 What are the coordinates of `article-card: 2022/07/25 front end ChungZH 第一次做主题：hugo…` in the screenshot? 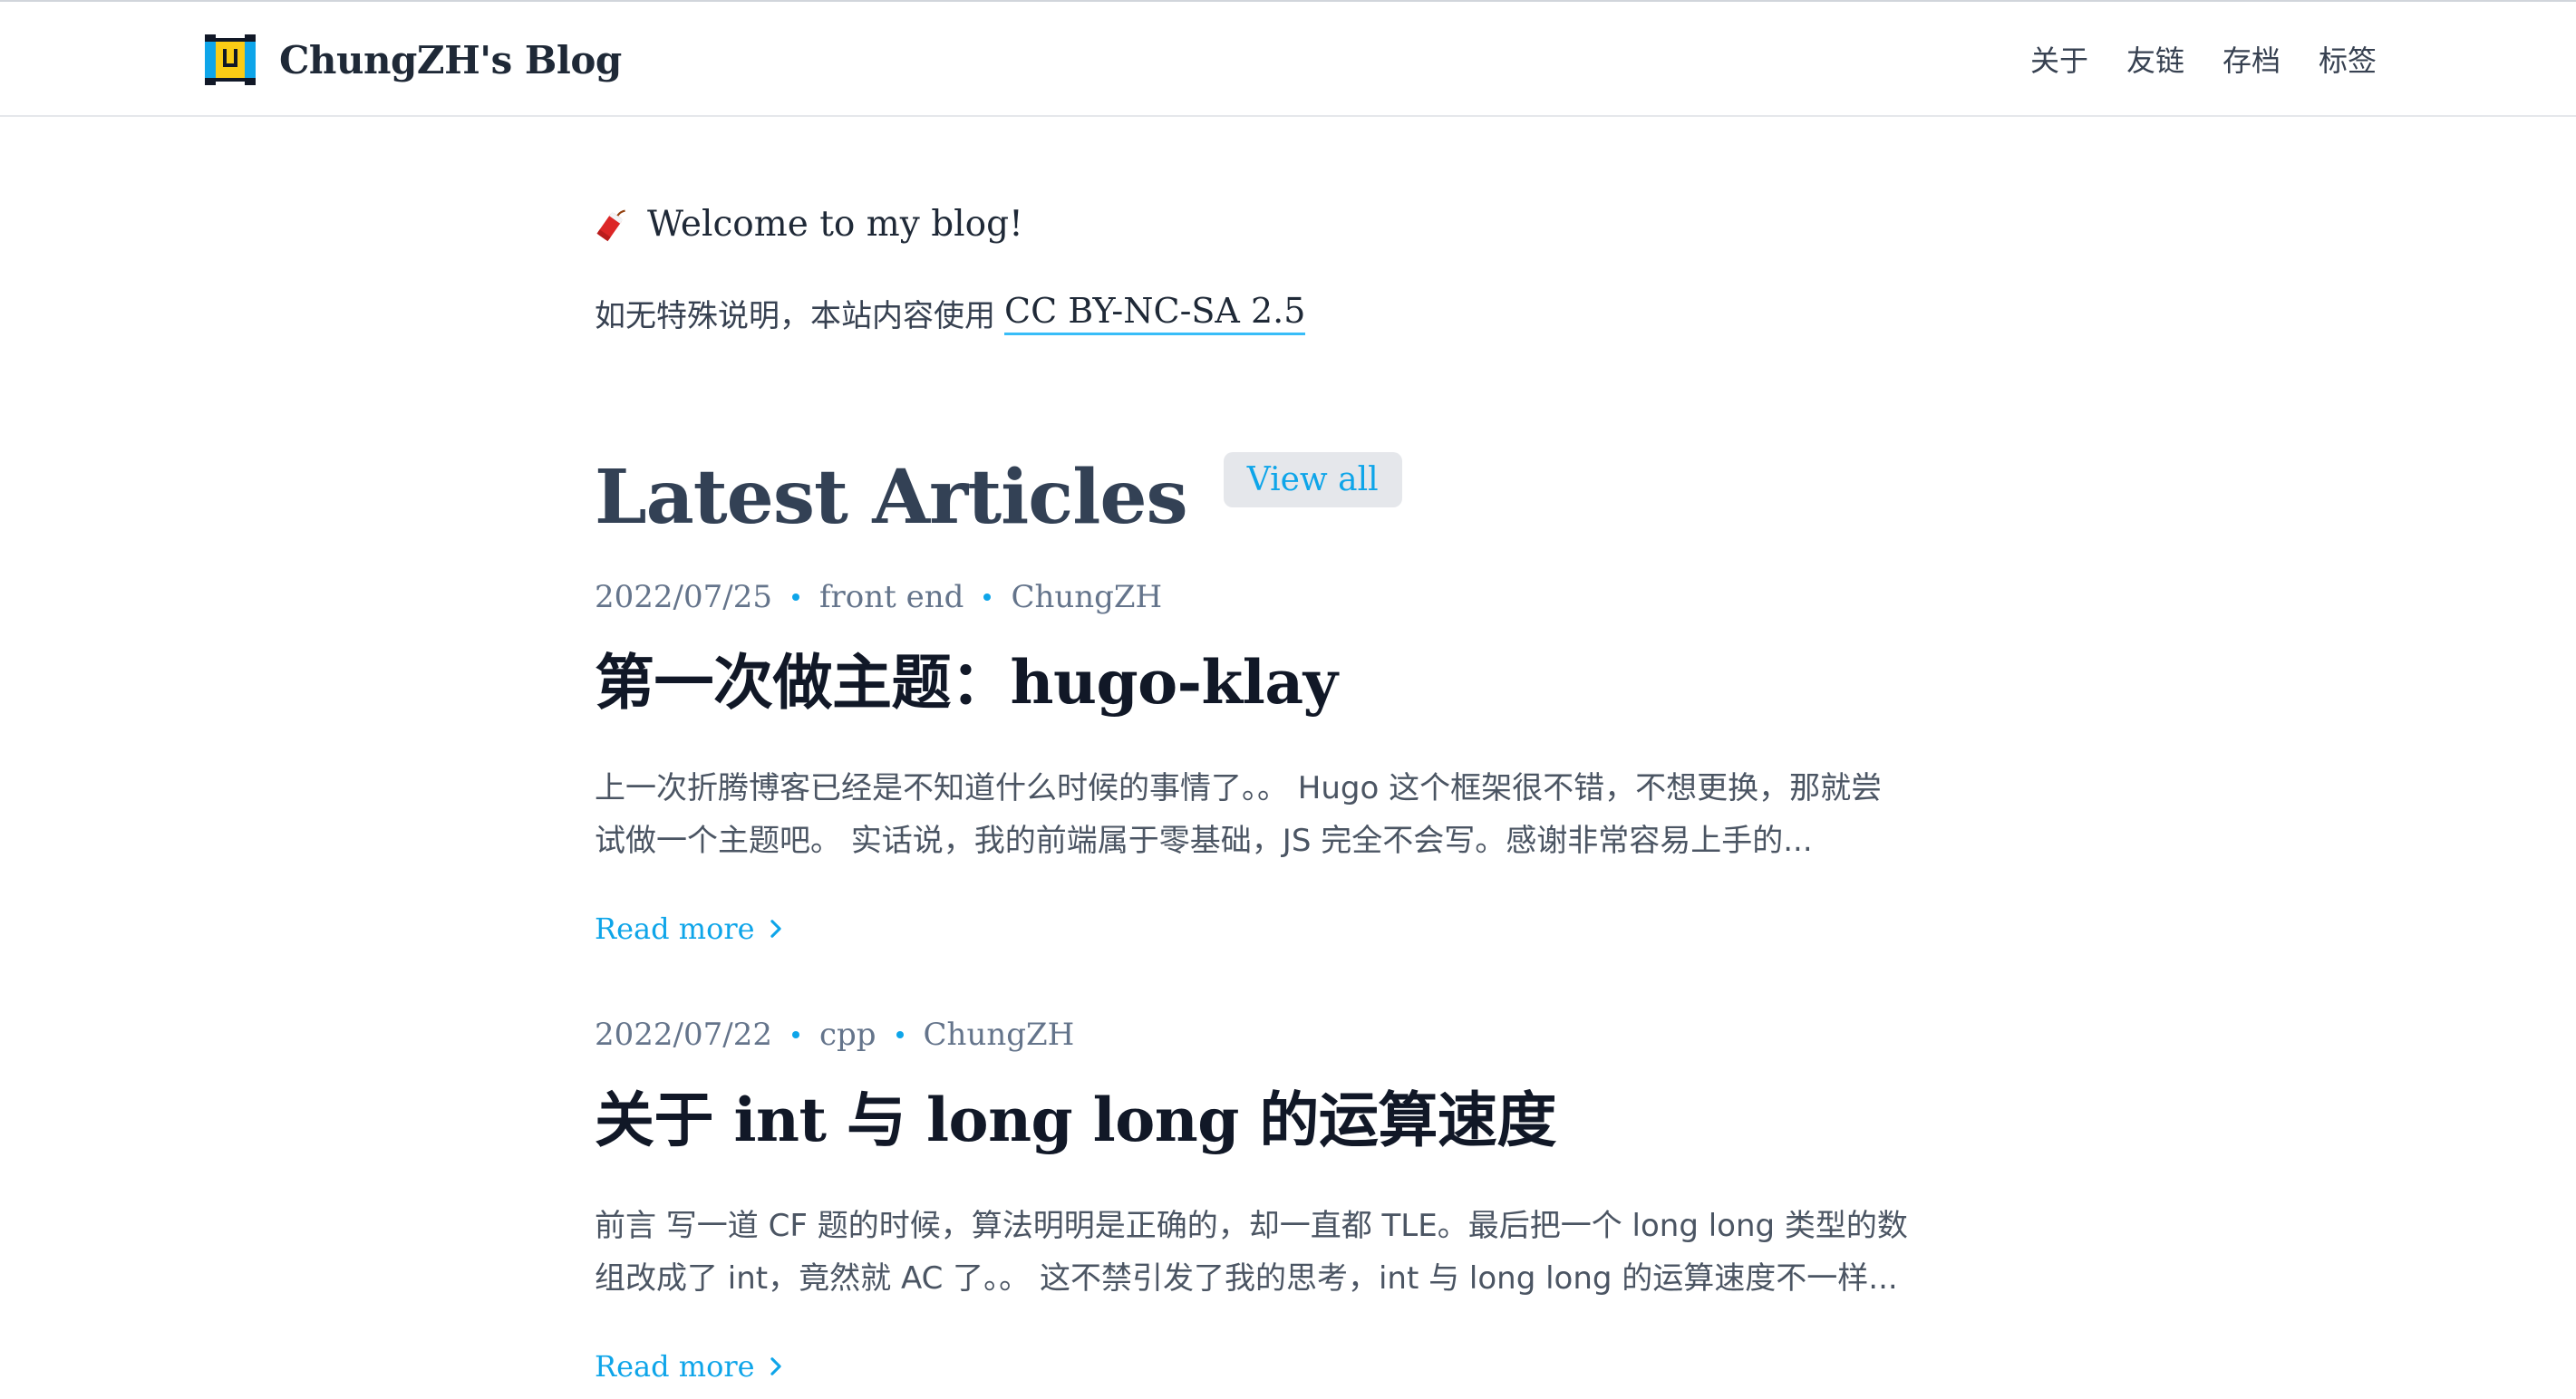 It's located at (1288, 763).